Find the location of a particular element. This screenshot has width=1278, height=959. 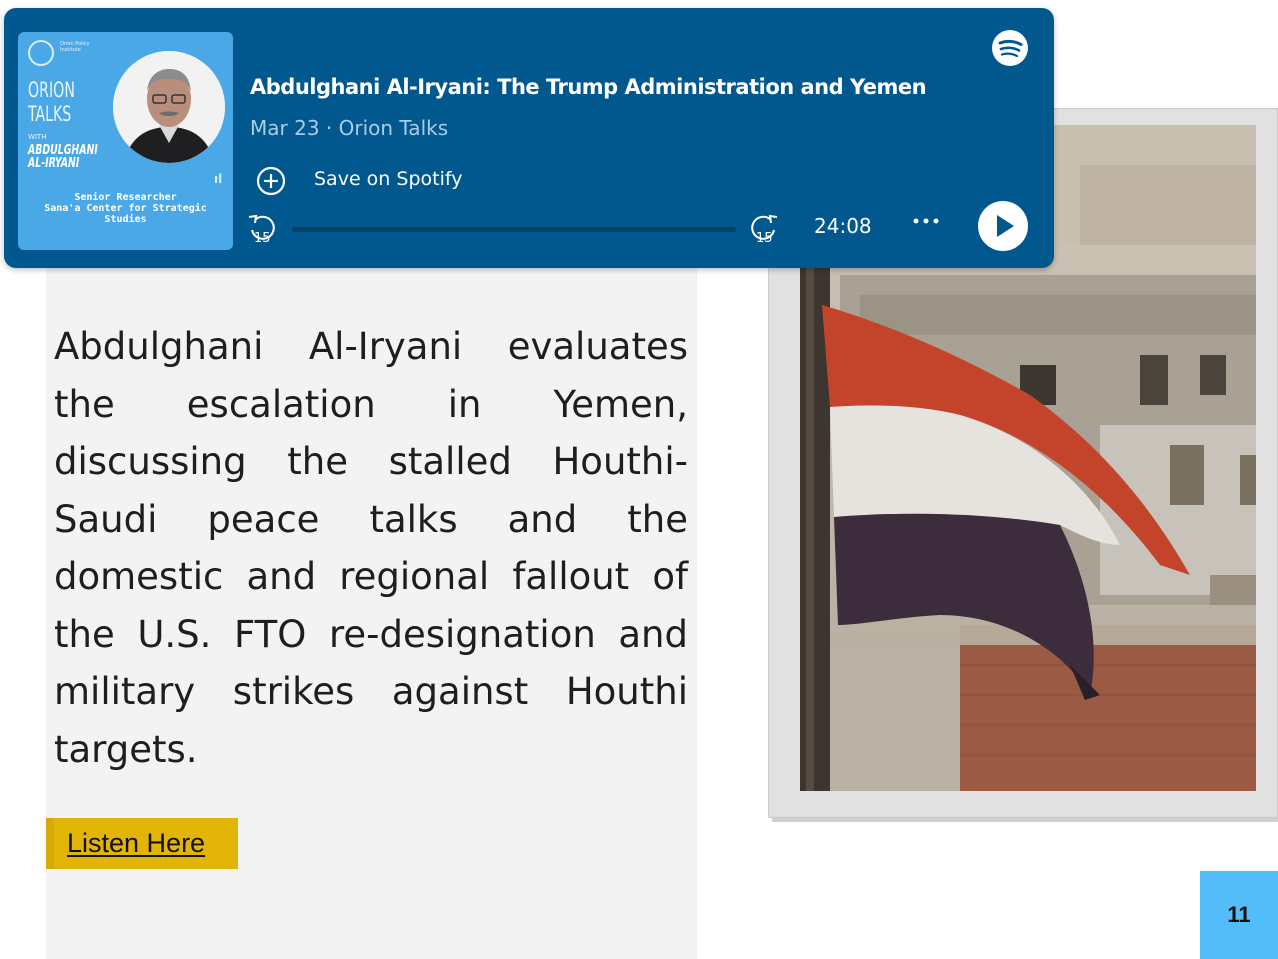

save-on-spotify-button: Save on Spotify is located at coordinates (388, 179).